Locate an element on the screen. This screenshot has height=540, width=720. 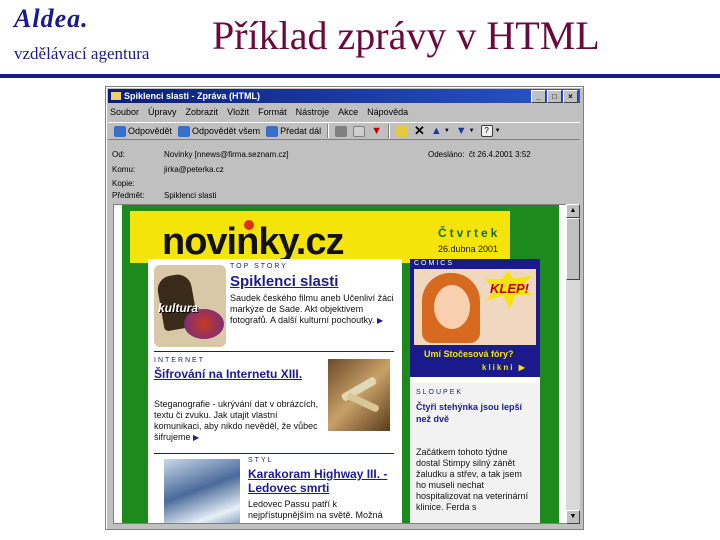
sloupek-headline: Čtyři stehýnka jsou lepší než dvě is located at coordinates (476, 413).